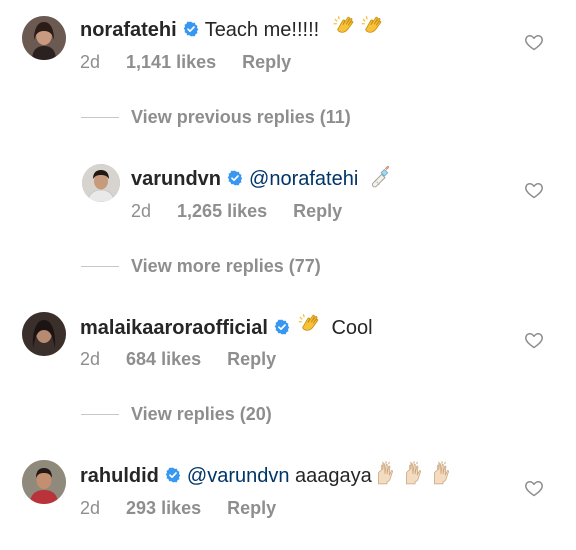  What do you see at coordinates (176, 179) in the screenshot?
I see `comment-username: varundvn` at bounding box center [176, 179].